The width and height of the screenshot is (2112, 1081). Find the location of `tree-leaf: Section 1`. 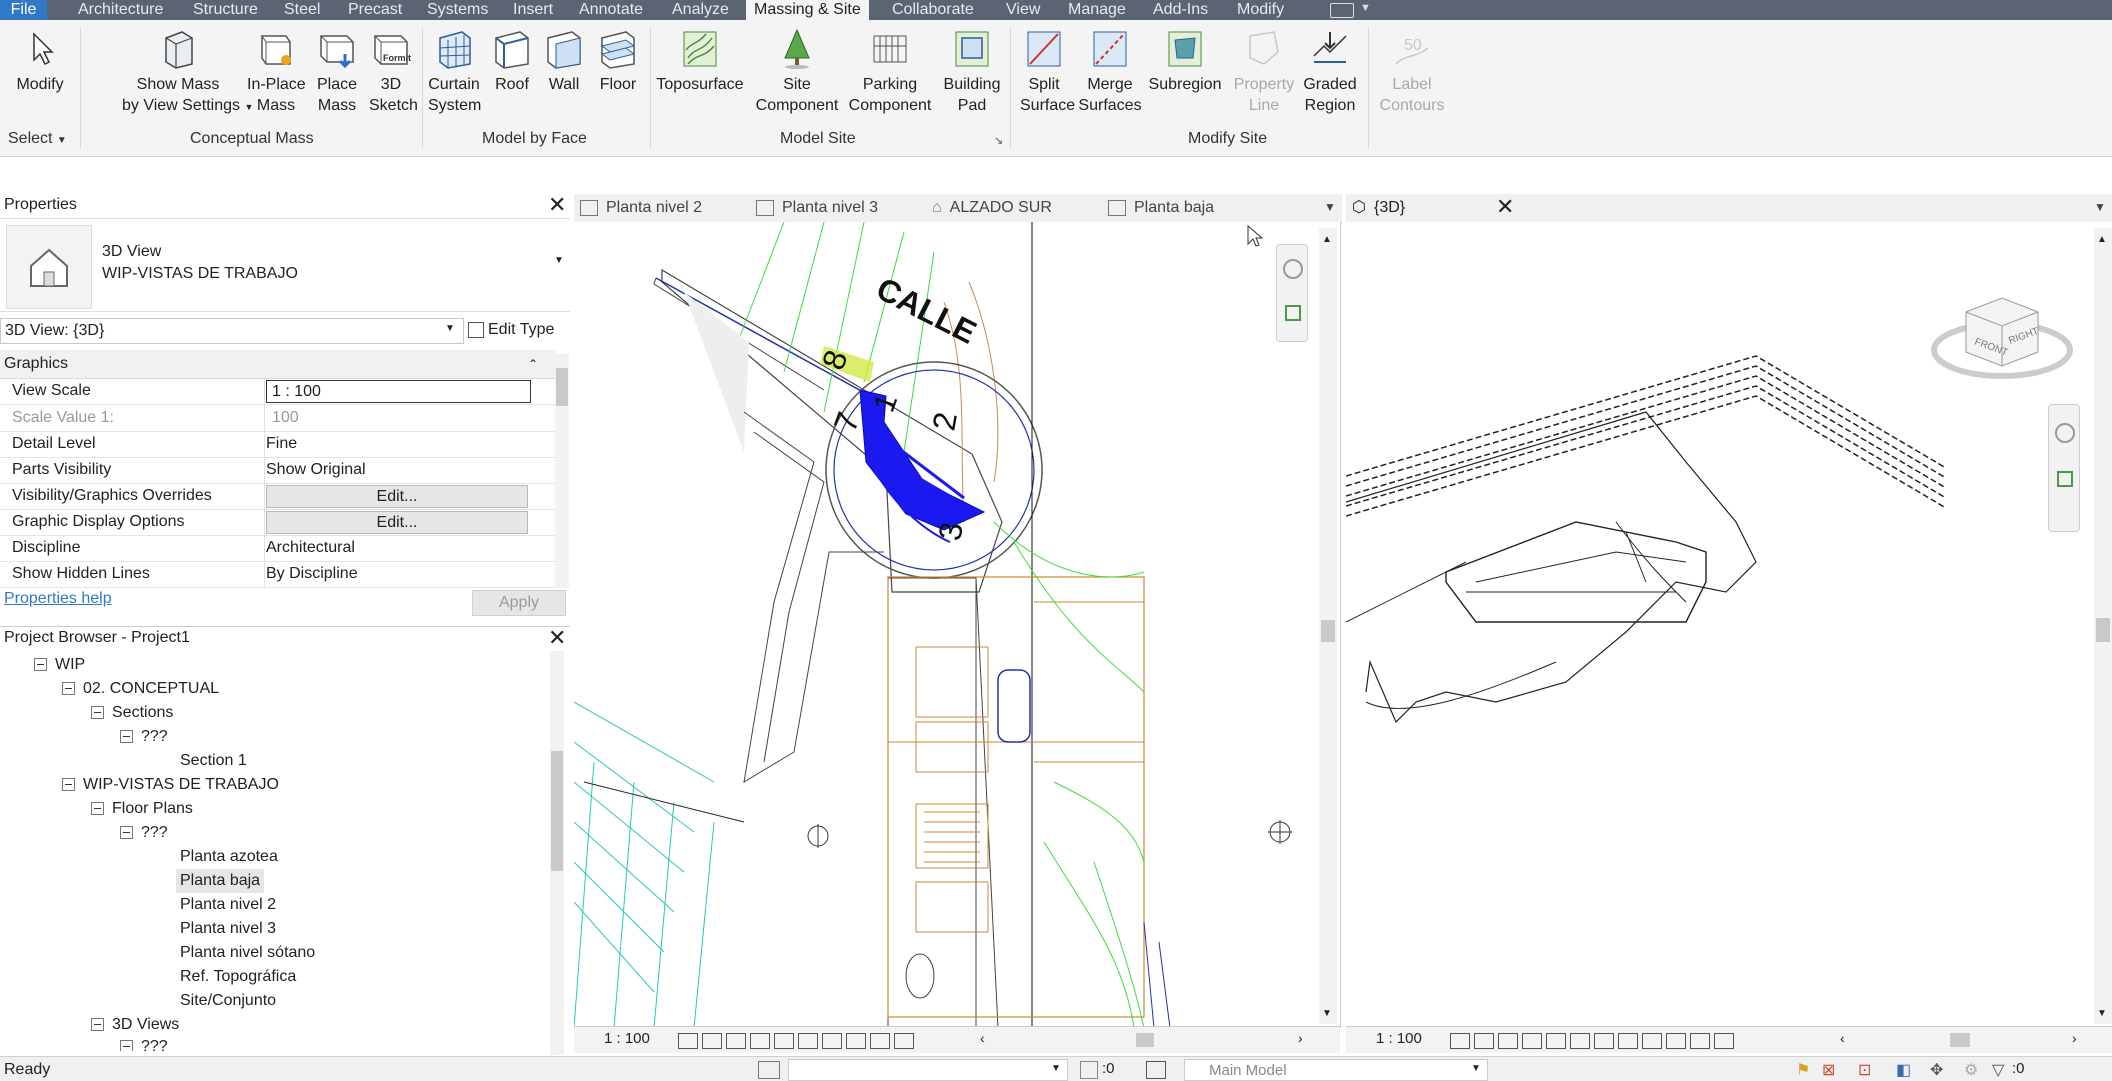

tree-leaf: Section 1 is located at coordinates (213, 761).